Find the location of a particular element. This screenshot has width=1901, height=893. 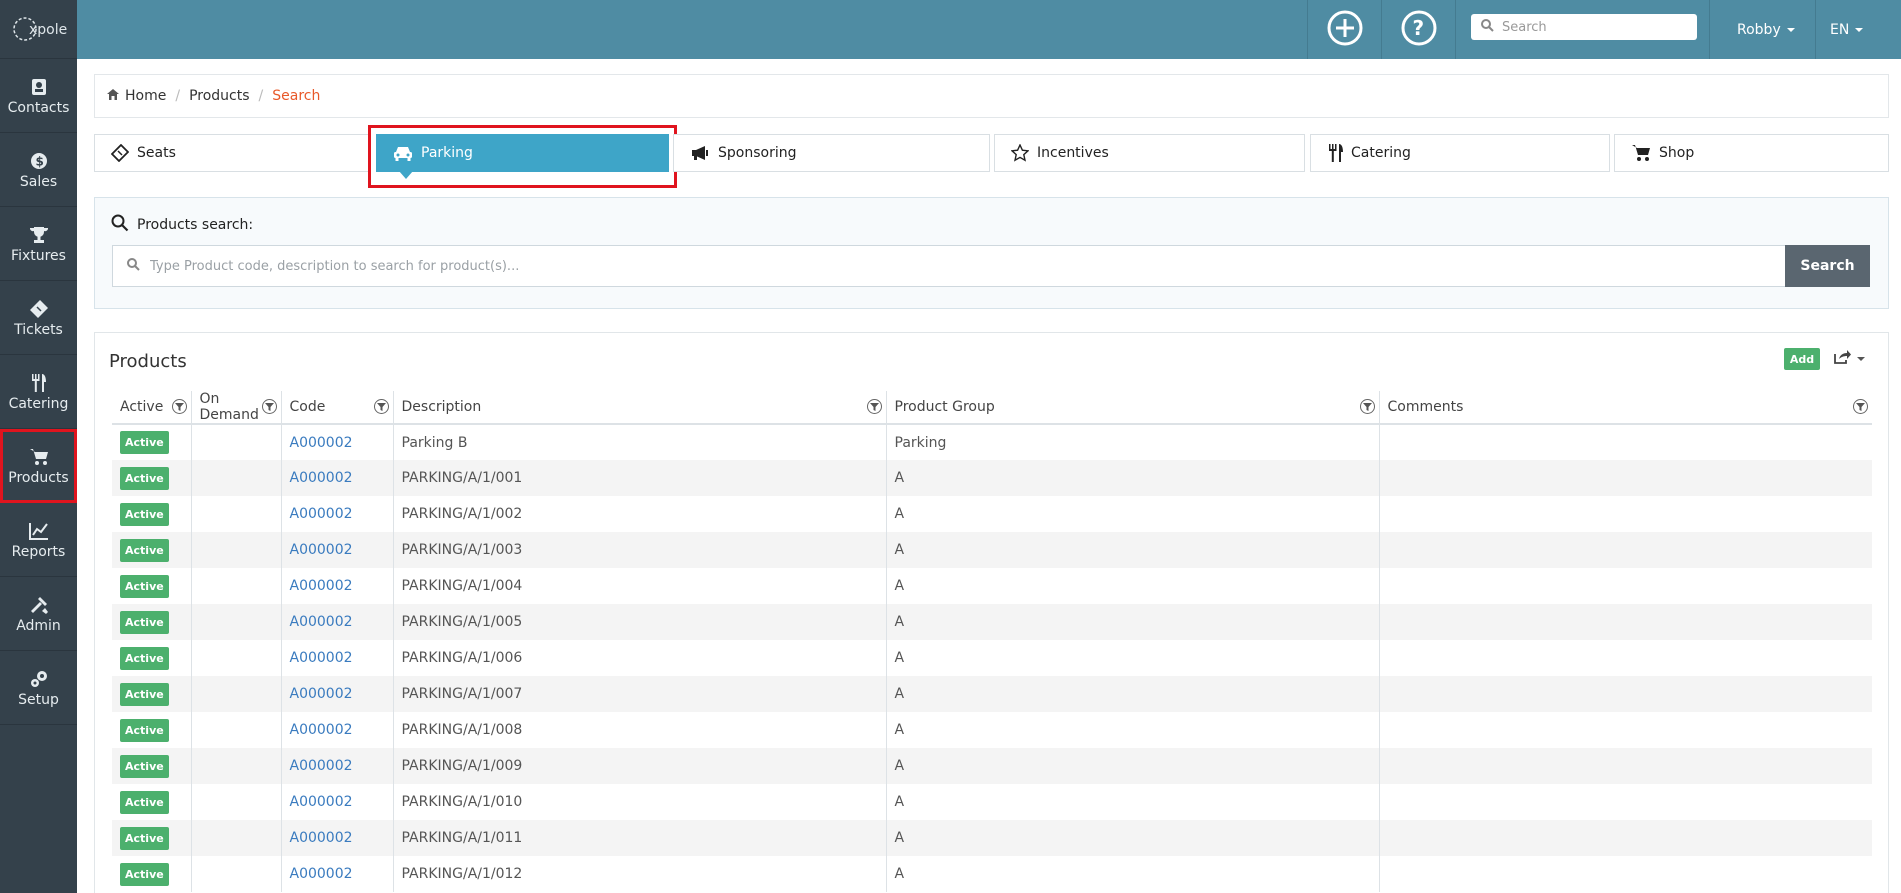

breadcrumb-home: Home is located at coordinates (145, 96).